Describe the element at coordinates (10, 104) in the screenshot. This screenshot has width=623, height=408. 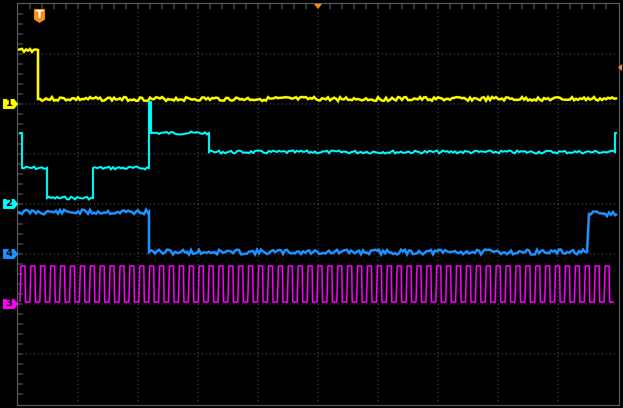
I see `channel-marker: 1` at that location.